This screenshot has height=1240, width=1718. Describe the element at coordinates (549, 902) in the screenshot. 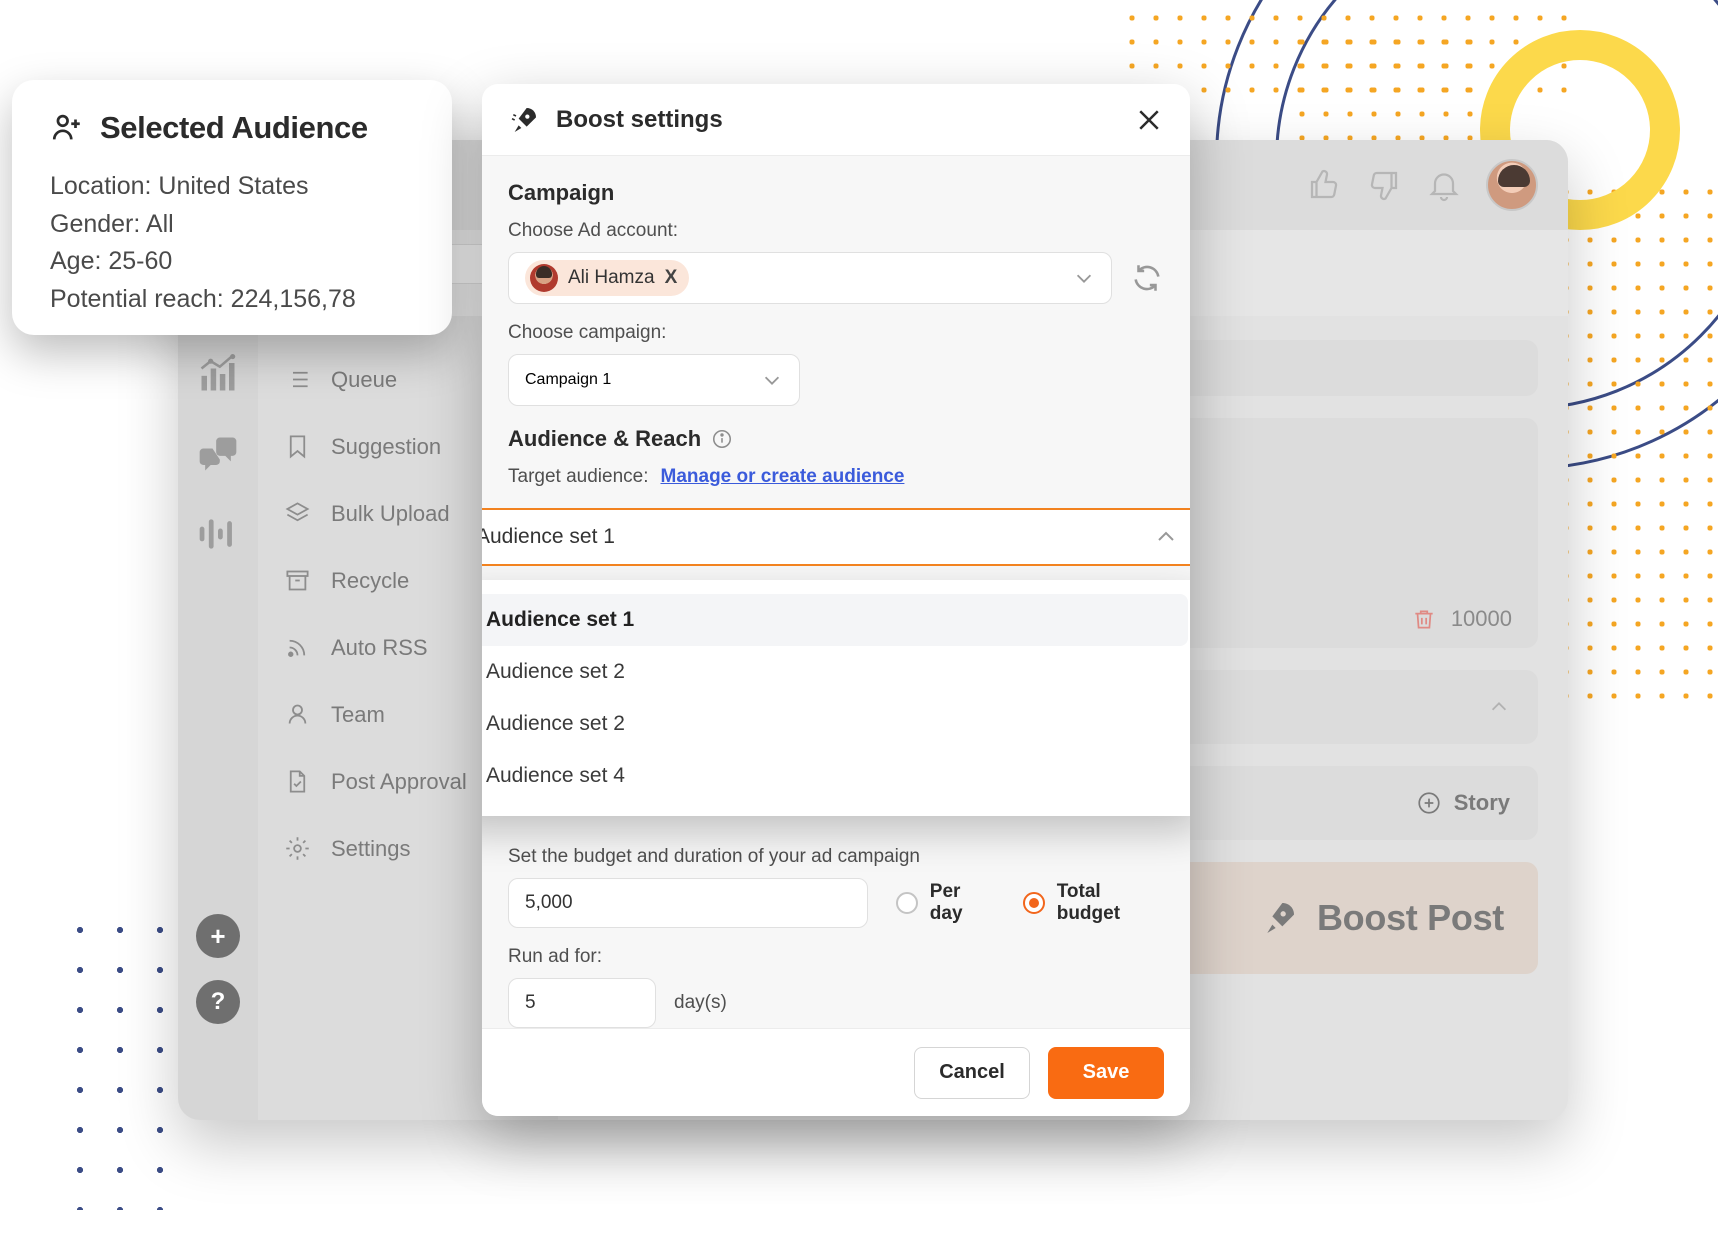

I see `budget-amount-value: 5,000` at that location.